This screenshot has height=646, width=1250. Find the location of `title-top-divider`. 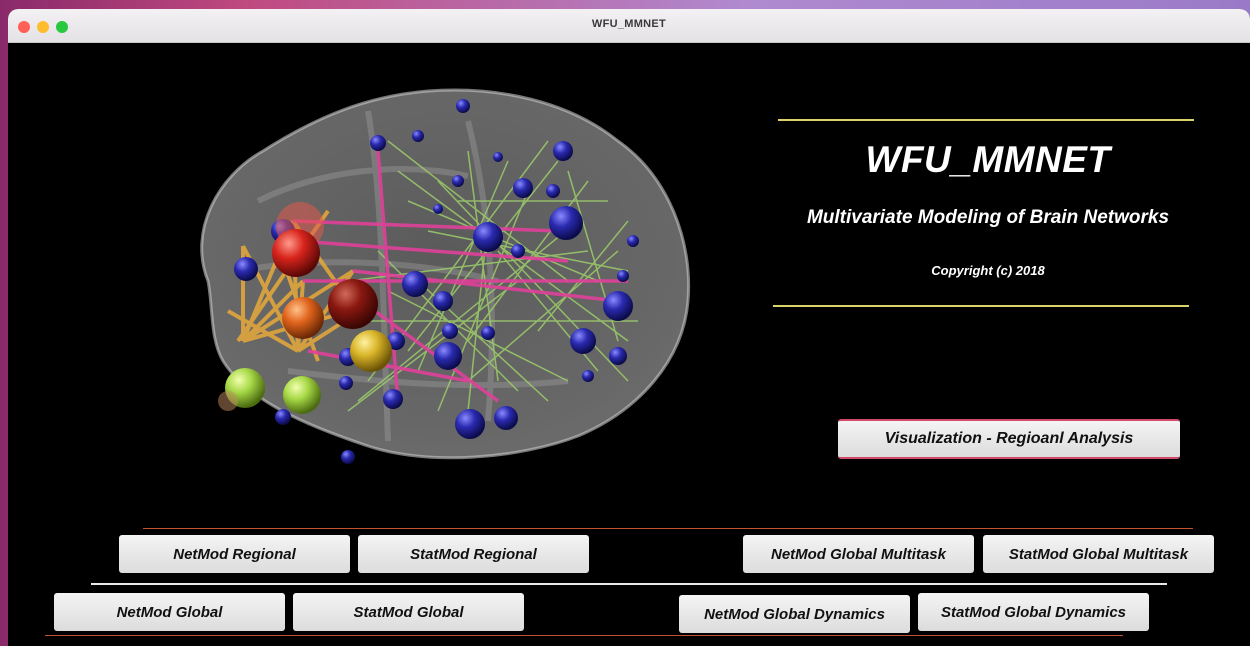

title-top-divider is located at coordinates (986, 120).